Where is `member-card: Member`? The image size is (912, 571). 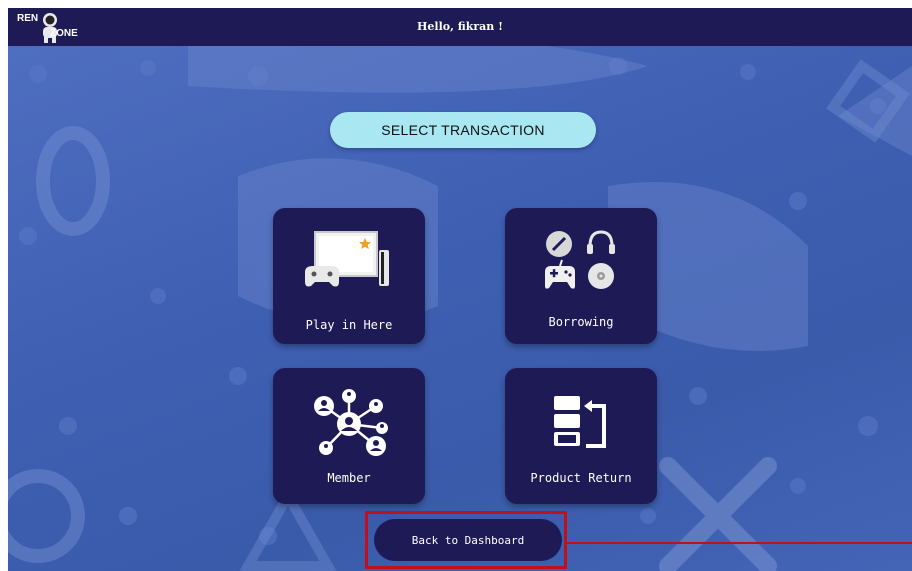
member-card: Member is located at coordinates (349, 436).